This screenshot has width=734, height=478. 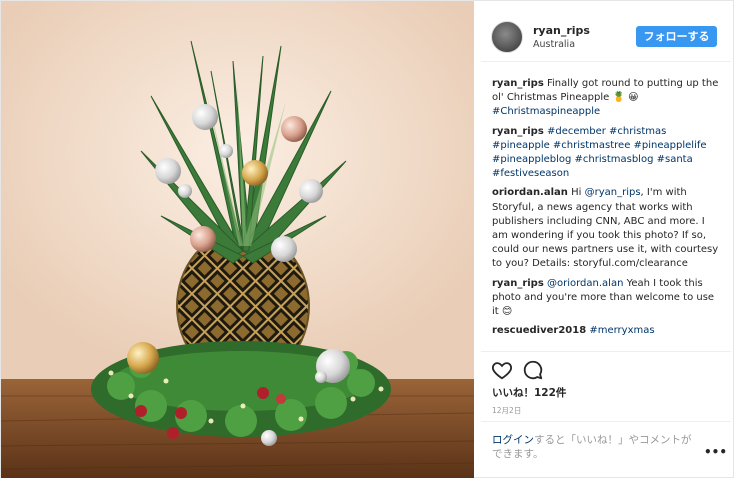 I want to click on comment-item: rescuediver2018 #merryxmas, so click(x=606, y=331).